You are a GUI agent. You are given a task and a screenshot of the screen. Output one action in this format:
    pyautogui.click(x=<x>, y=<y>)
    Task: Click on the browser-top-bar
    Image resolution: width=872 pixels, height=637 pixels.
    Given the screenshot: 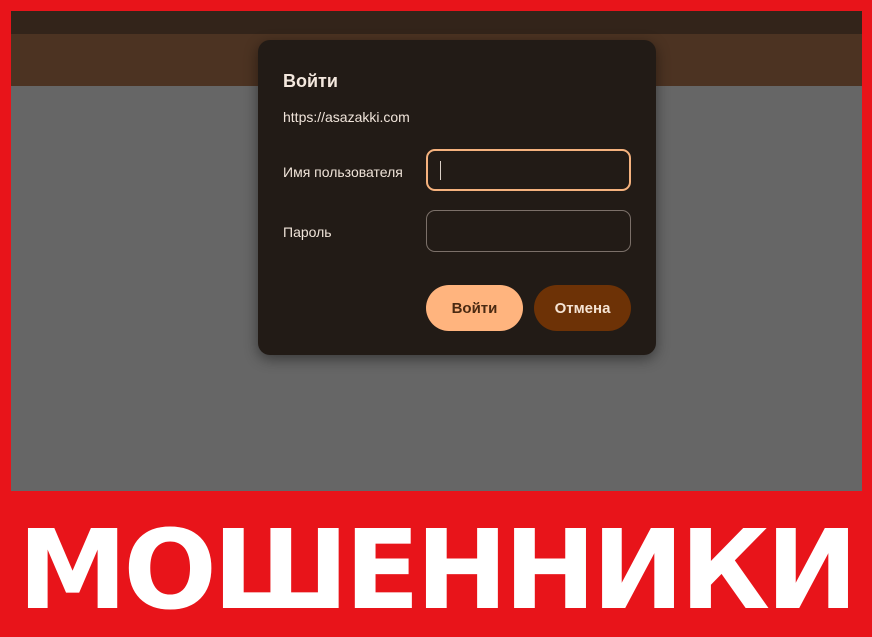 What is the action you would take?
    pyautogui.click(x=436, y=22)
    